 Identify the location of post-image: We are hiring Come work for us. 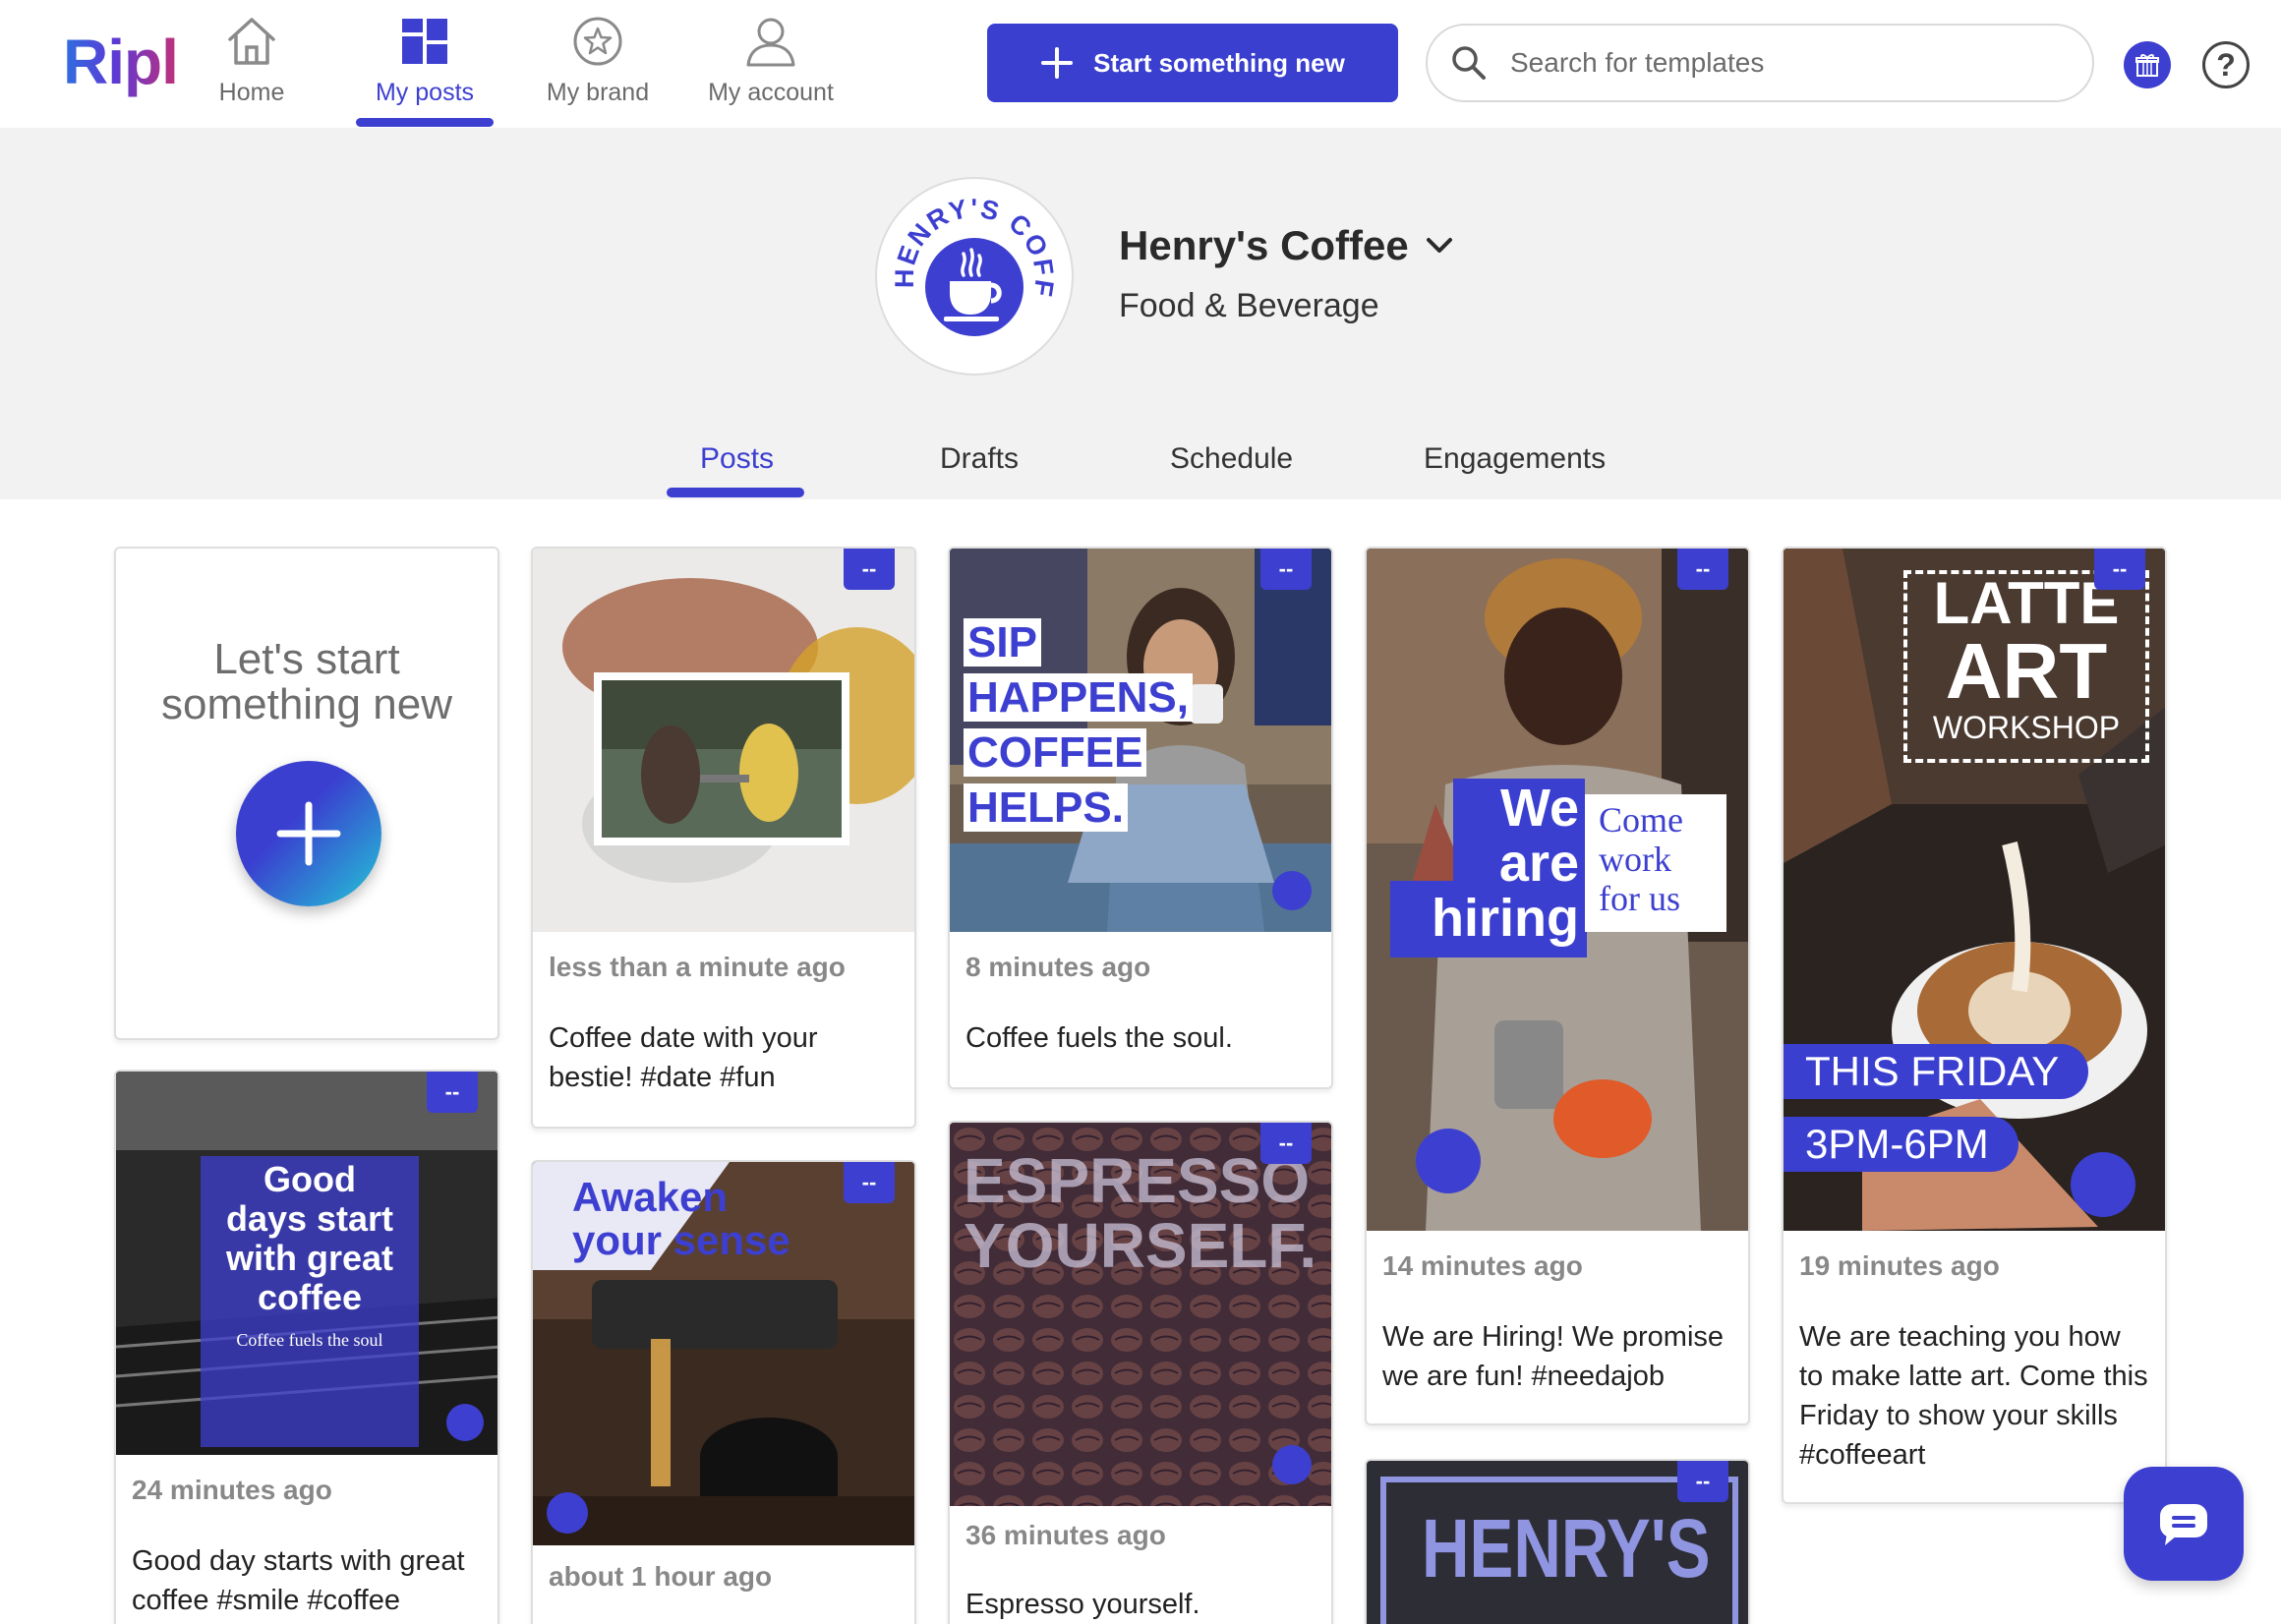
(1557, 890).